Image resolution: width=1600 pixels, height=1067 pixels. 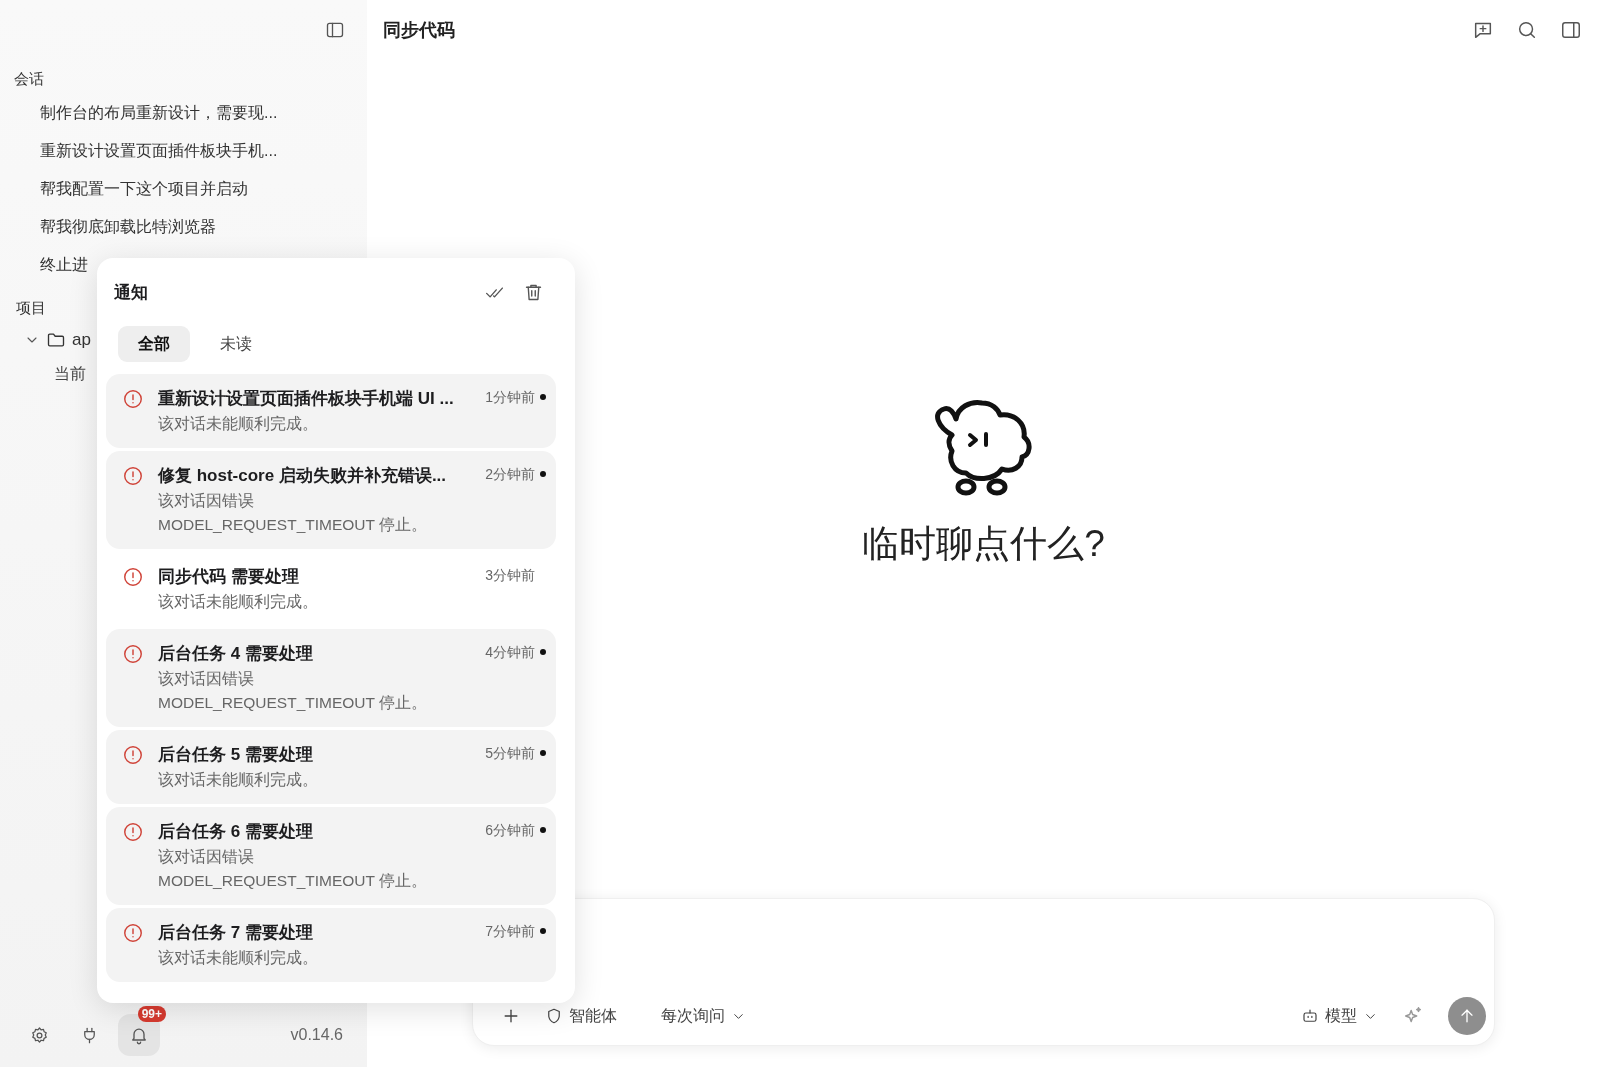 What do you see at coordinates (44, 266) in the screenshot?
I see `conversation-item: 终止进` at bounding box center [44, 266].